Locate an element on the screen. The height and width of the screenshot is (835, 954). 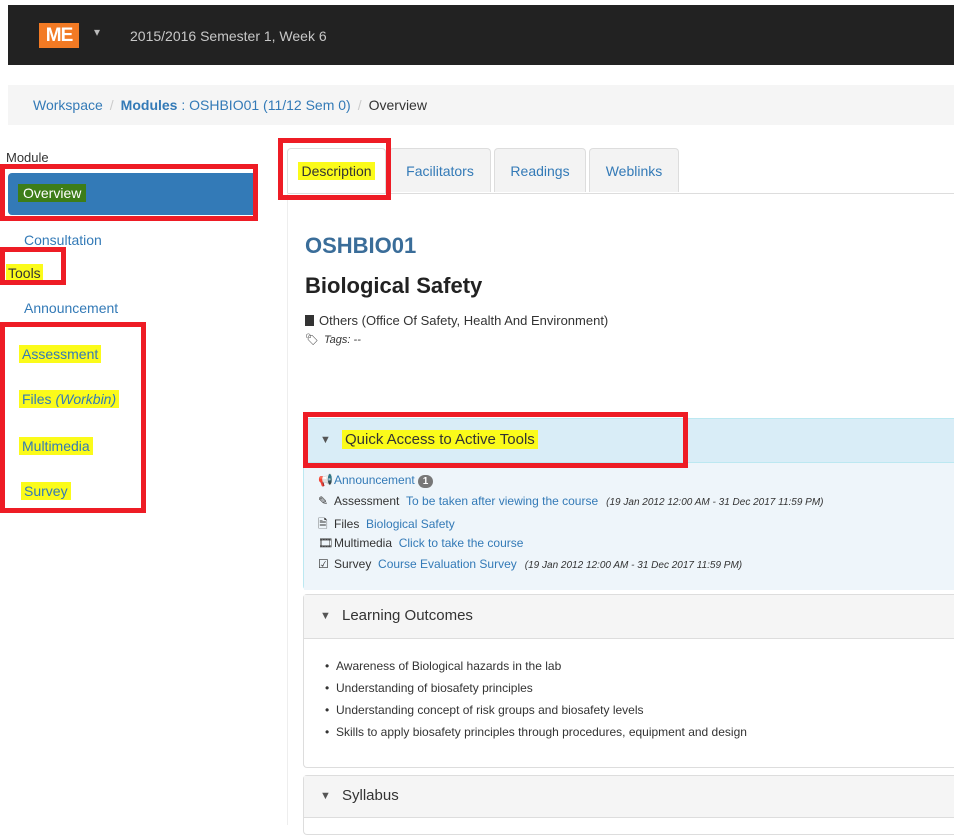
qa-multimedia: 🎞Multimedia Click to take the course is located at coordinates (420, 543).